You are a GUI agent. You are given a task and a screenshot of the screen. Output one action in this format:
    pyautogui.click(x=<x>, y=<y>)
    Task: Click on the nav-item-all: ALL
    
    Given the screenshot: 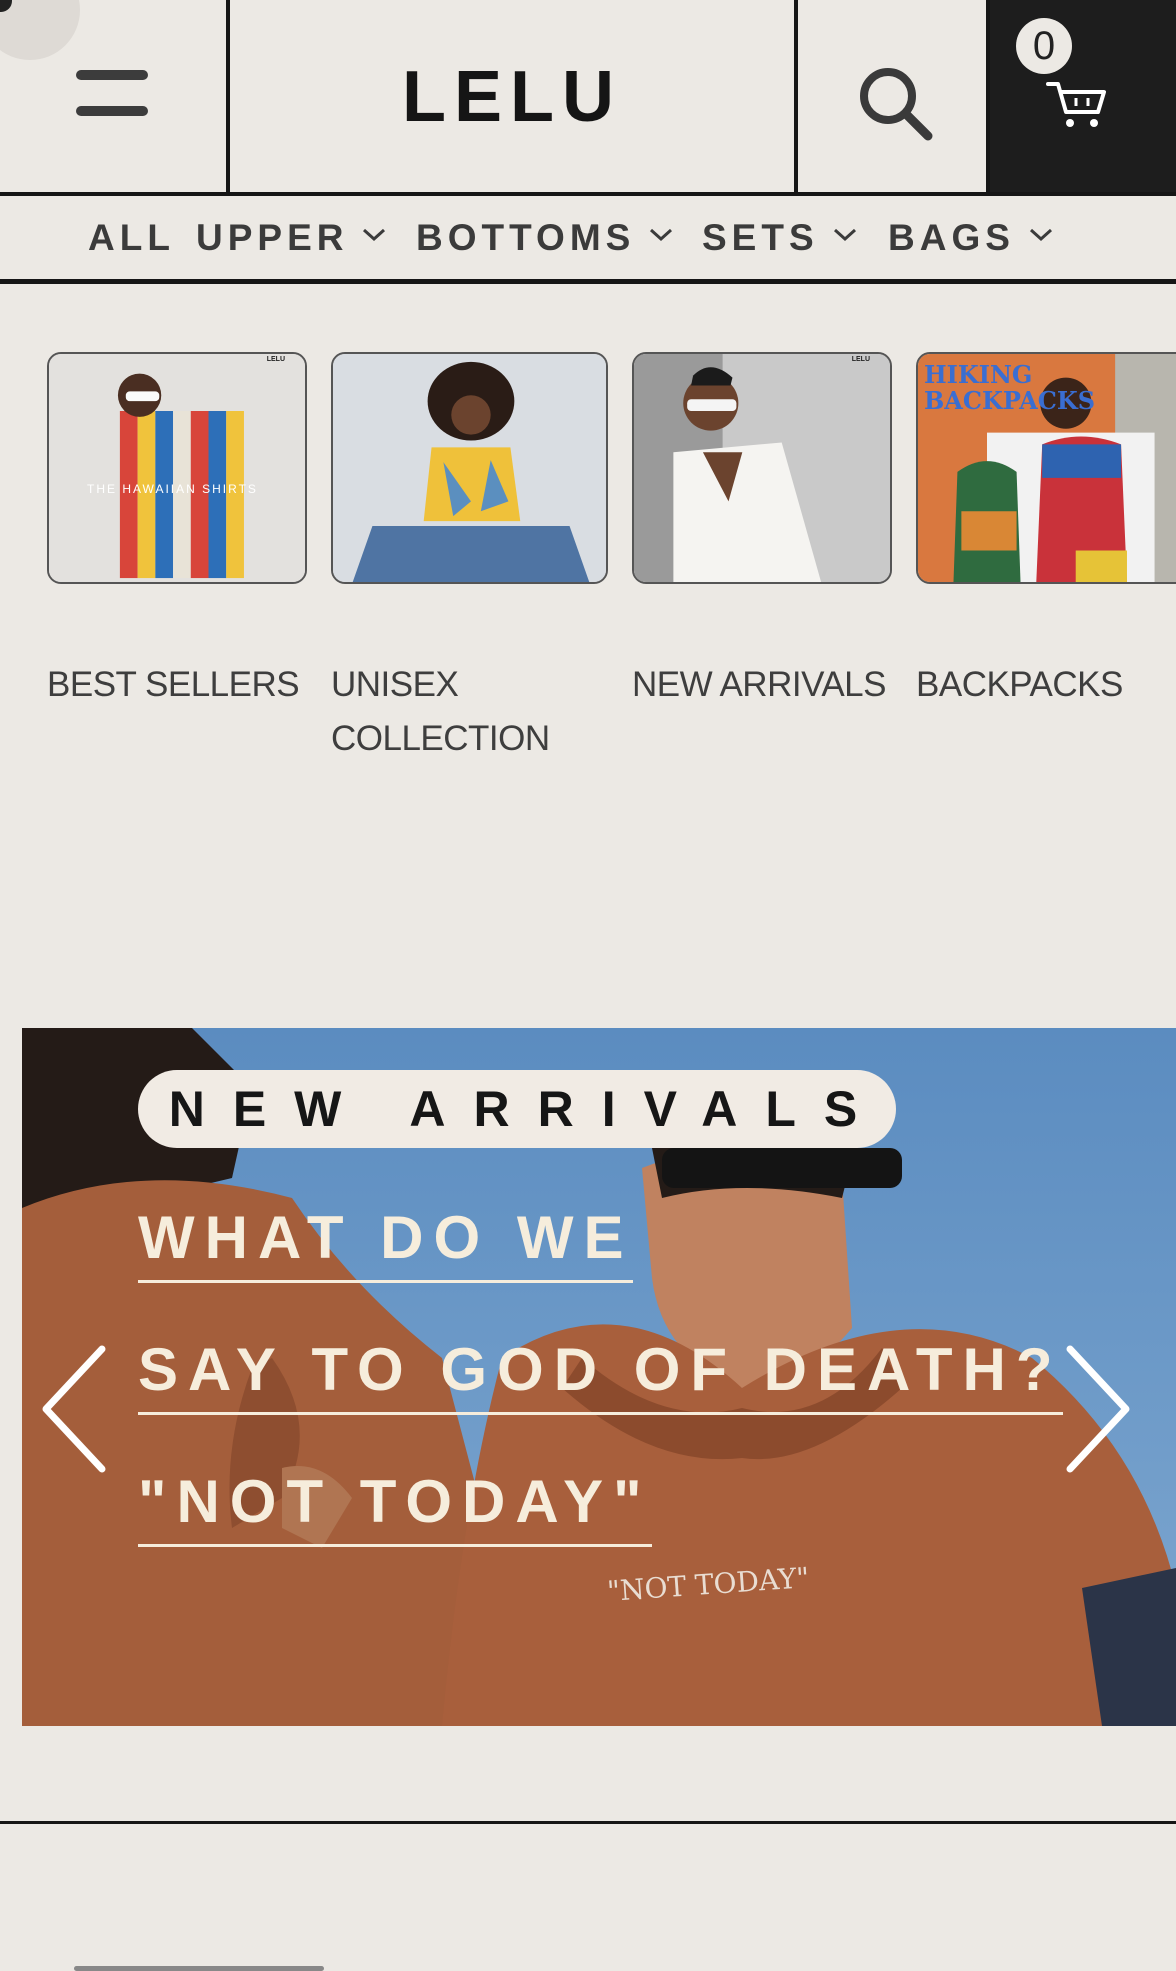 What is the action you would take?
    pyautogui.click(x=131, y=238)
    